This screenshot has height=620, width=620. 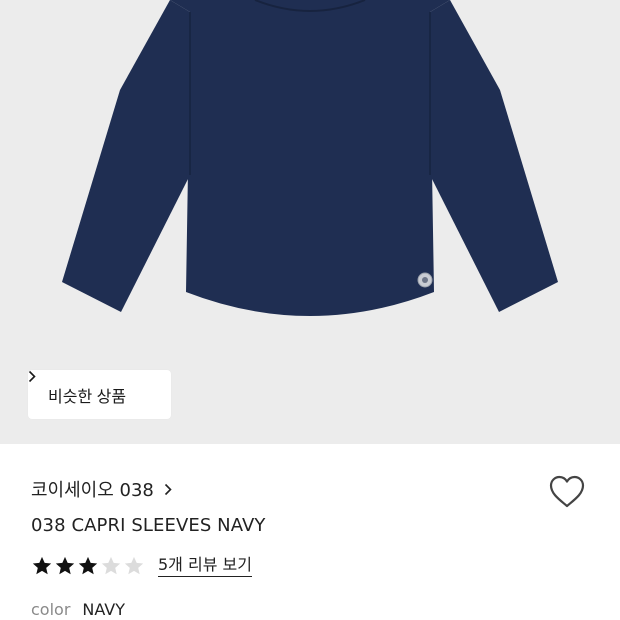 What do you see at coordinates (148, 525) in the screenshot?
I see `product-title: 038 CAPRI SLEEVES NAVY` at bounding box center [148, 525].